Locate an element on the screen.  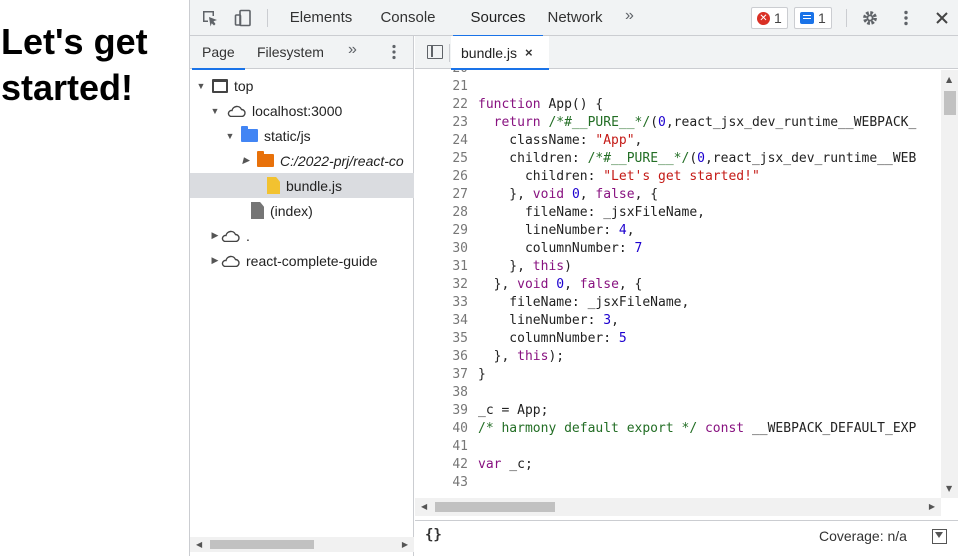
editor-tab-bundle-js: bundle.js × is located at coordinates (500, 53).